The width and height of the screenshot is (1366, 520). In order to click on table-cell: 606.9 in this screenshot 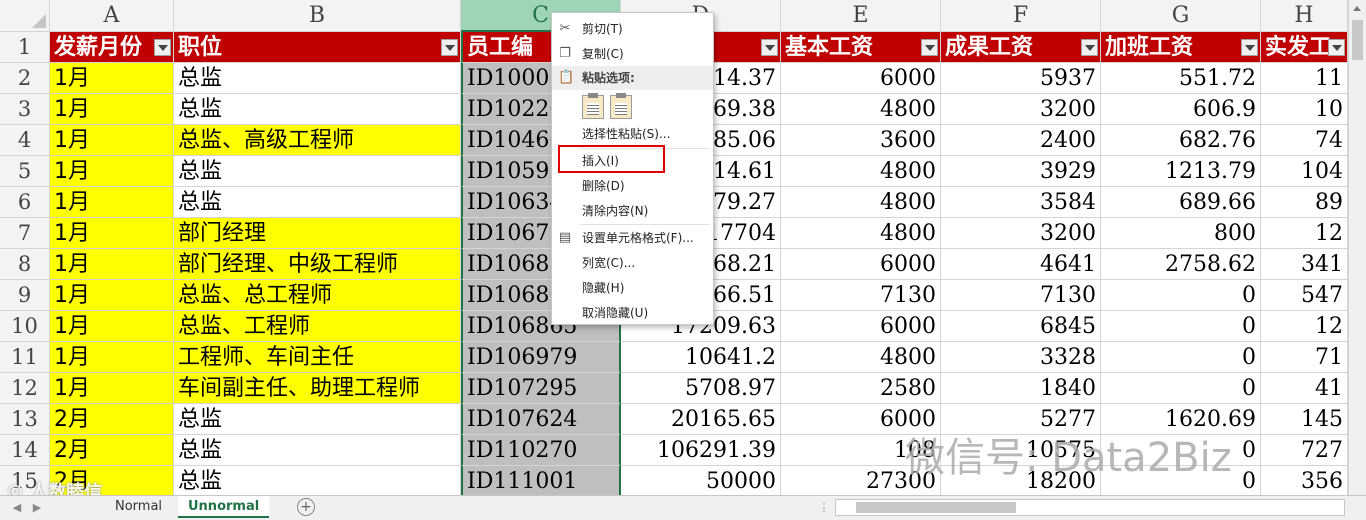, I will do `click(1181, 109)`.